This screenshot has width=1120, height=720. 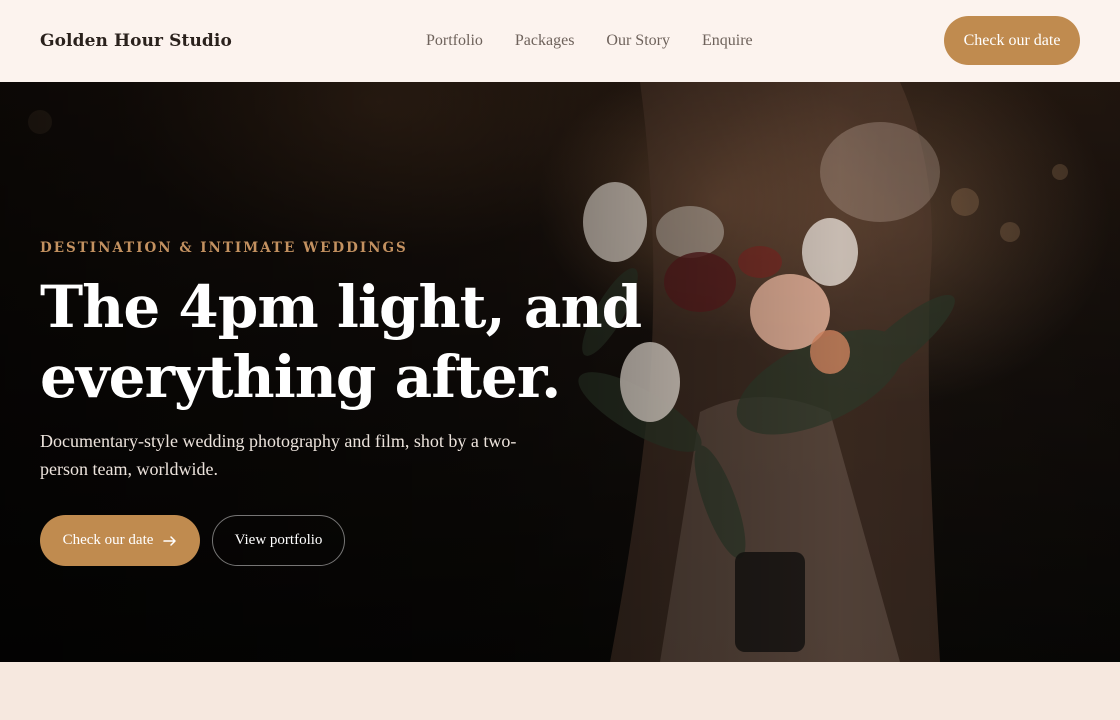 What do you see at coordinates (727, 41) in the screenshot?
I see `nav-link-enquire: Enquire` at bounding box center [727, 41].